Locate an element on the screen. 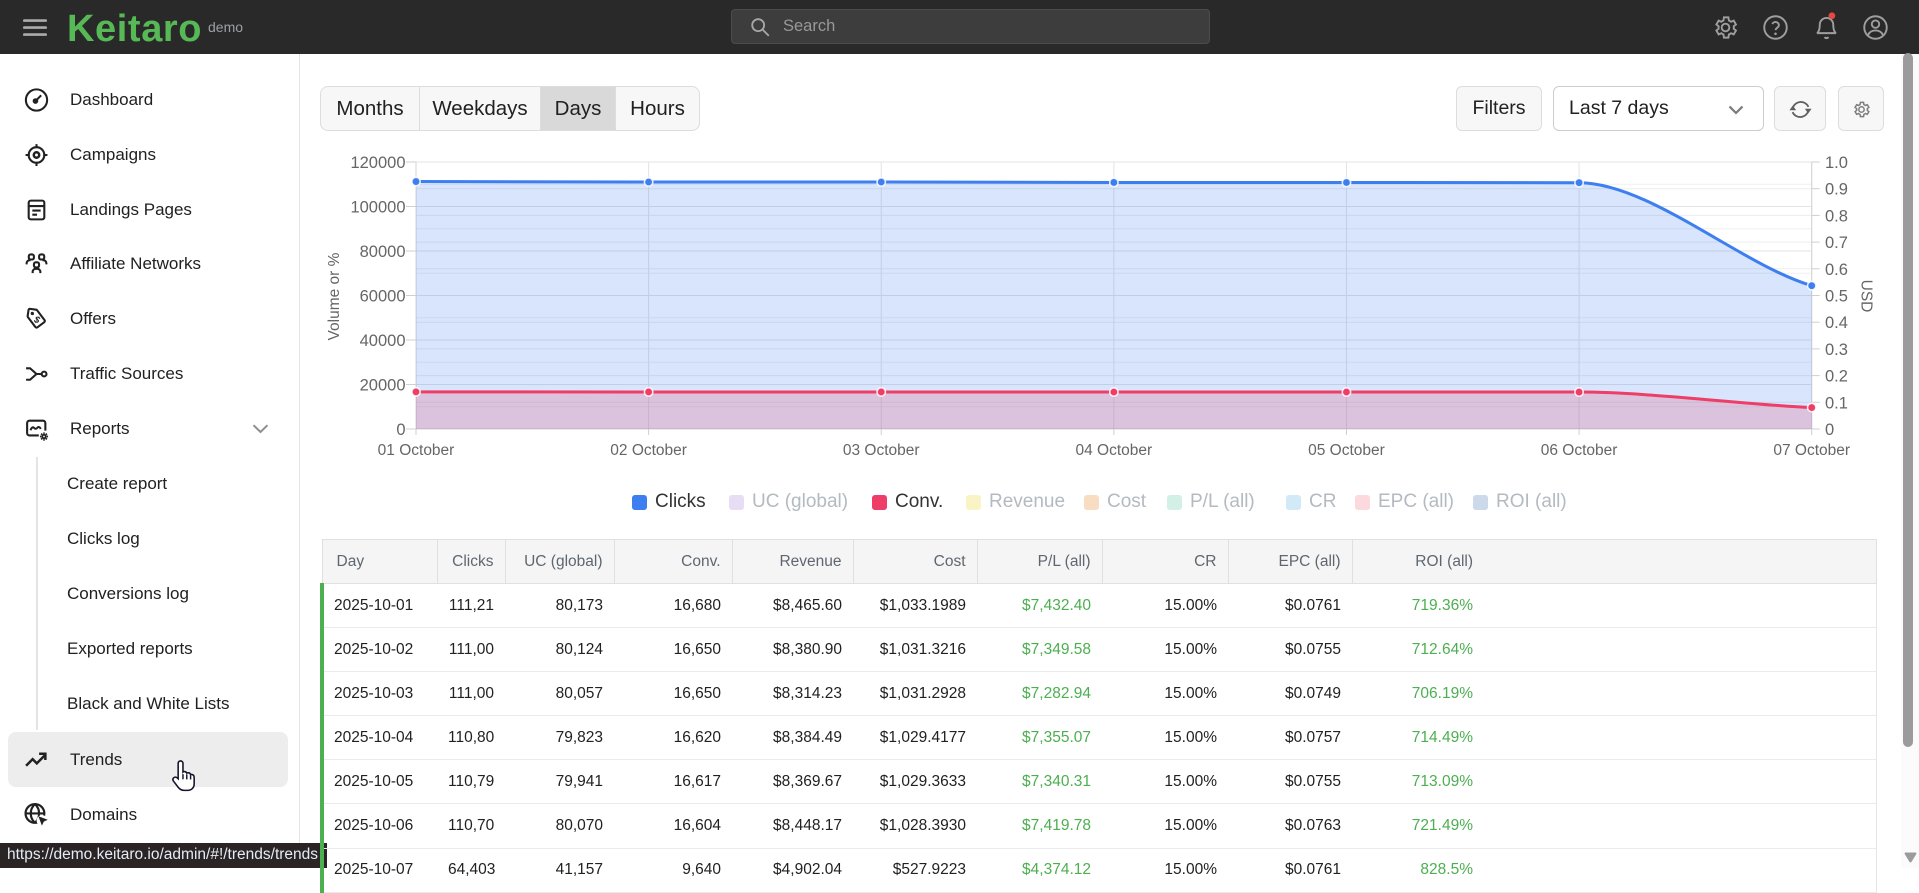 The width and height of the screenshot is (1919, 893). svg-text: 01 October is located at coordinates (416, 450).